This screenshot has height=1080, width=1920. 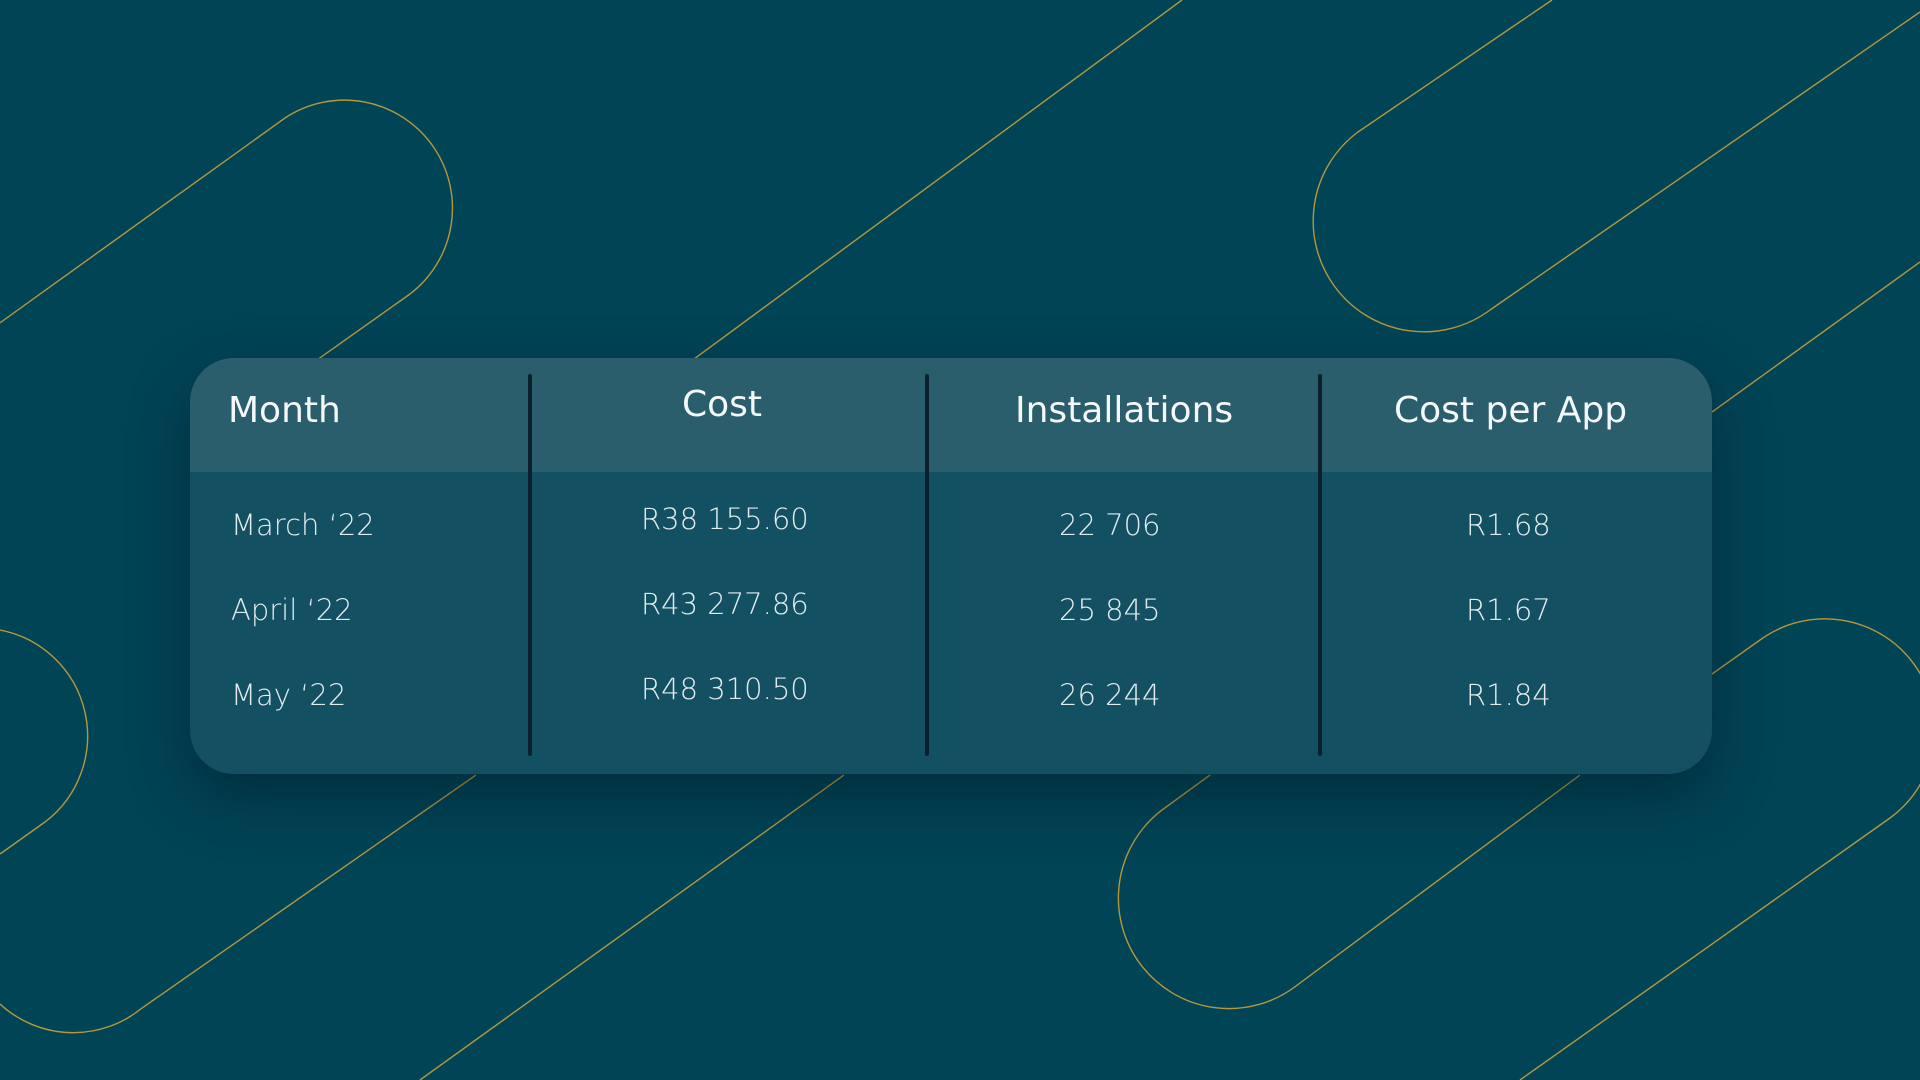 What do you see at coordinates (725, 689) in the screenshot?
I see `row-3-cost: R48 310.50` at bounding box center [725, 689].